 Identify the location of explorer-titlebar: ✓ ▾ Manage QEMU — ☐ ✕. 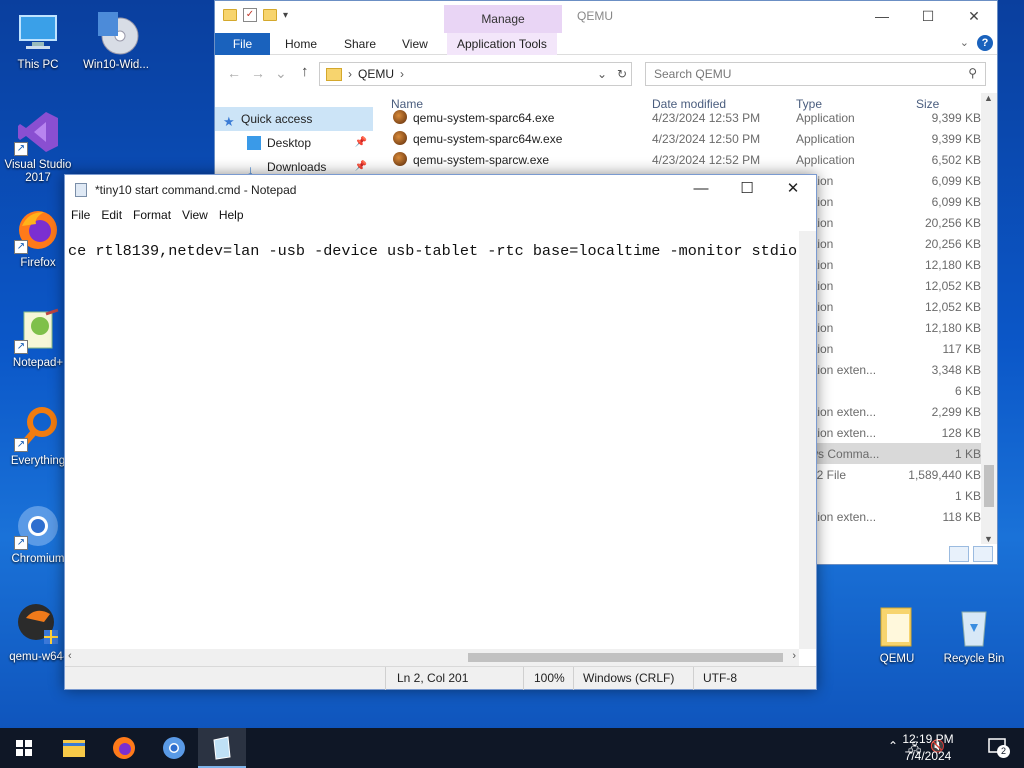
(606, 17).